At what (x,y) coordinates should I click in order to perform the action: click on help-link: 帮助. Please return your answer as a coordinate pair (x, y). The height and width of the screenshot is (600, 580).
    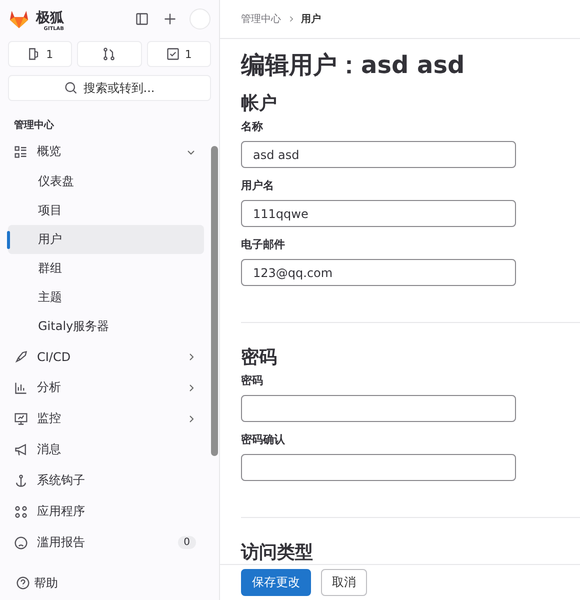
    Looking at the image, I should click on (109, 583).